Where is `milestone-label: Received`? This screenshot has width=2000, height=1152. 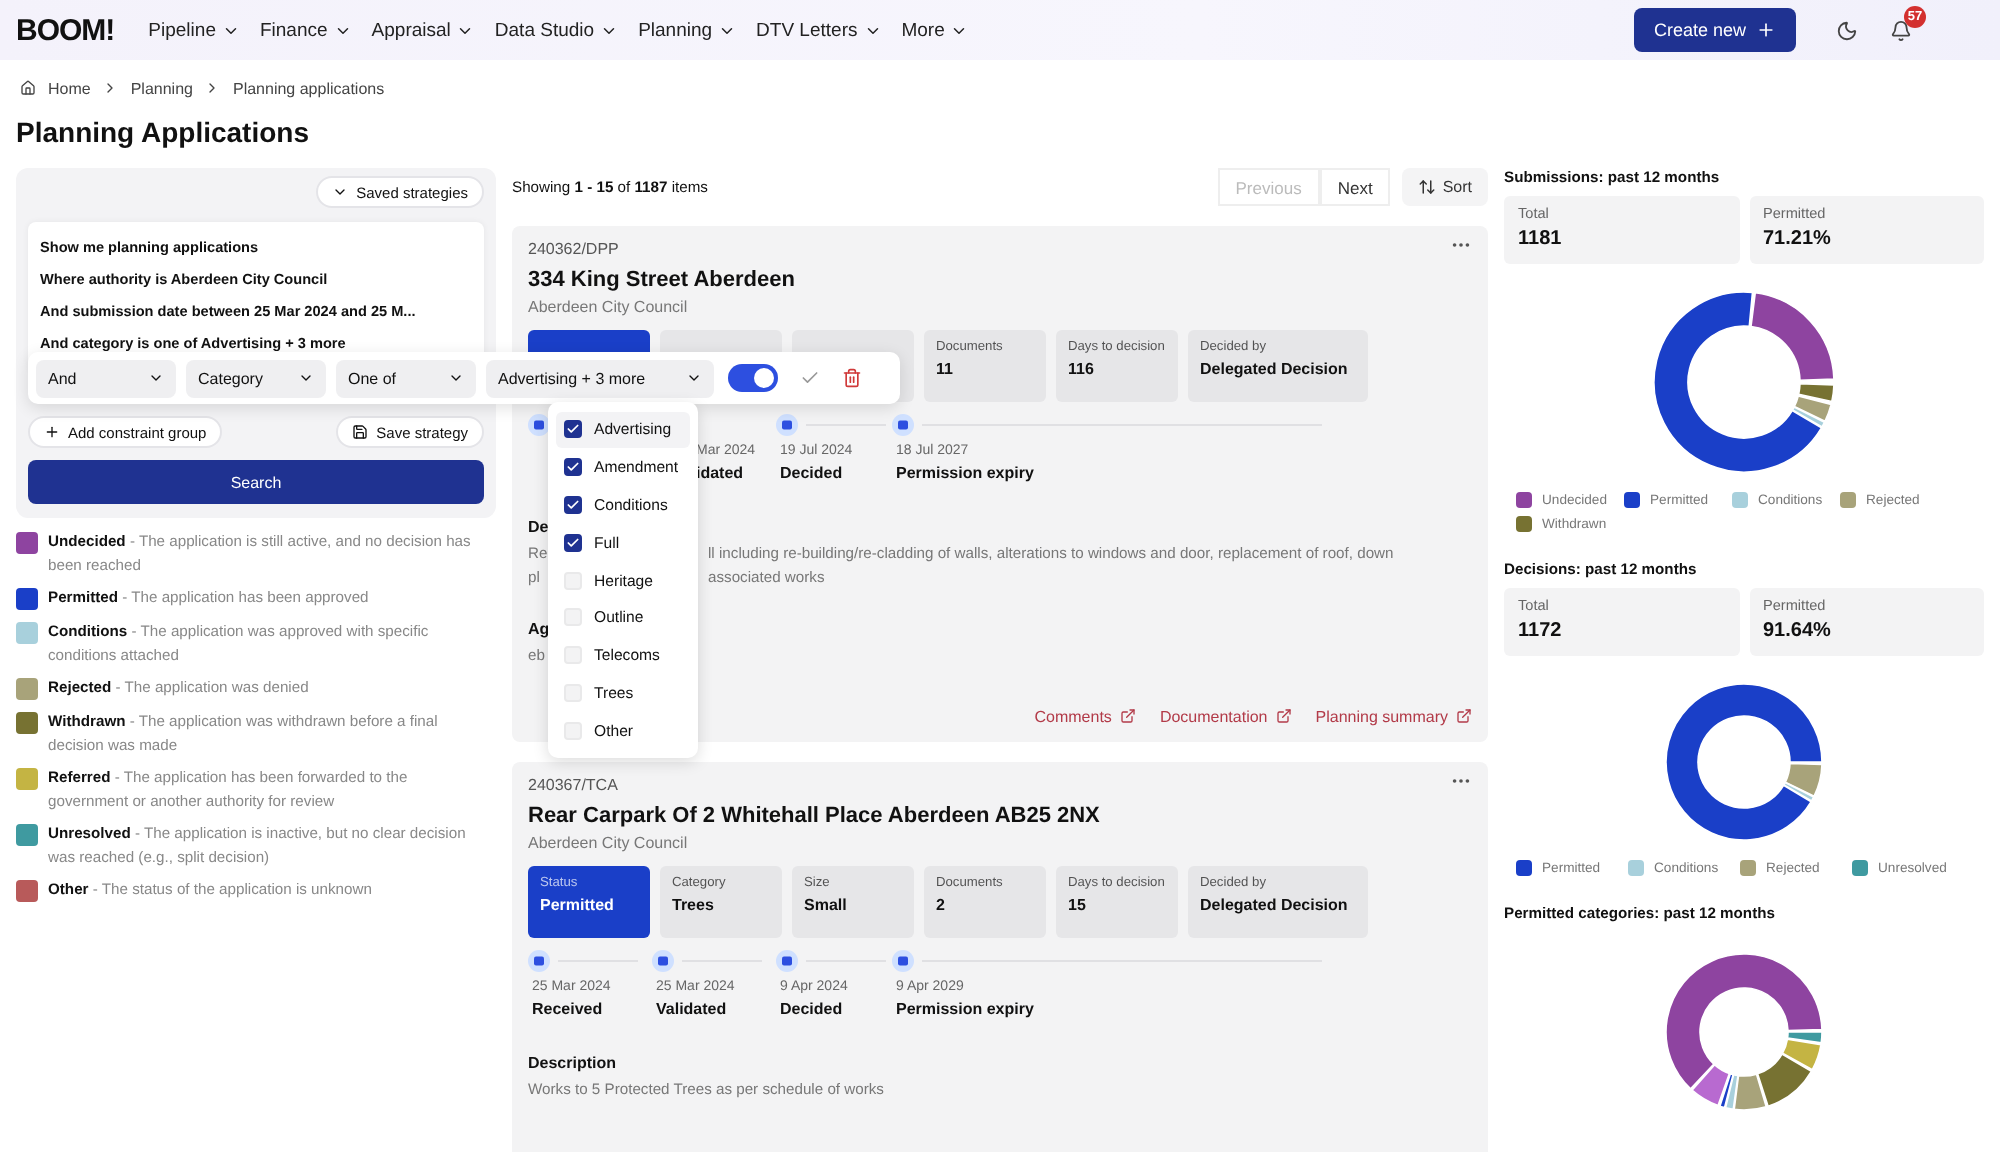
milestone-label: Received is located at coordinates (567, 1008).